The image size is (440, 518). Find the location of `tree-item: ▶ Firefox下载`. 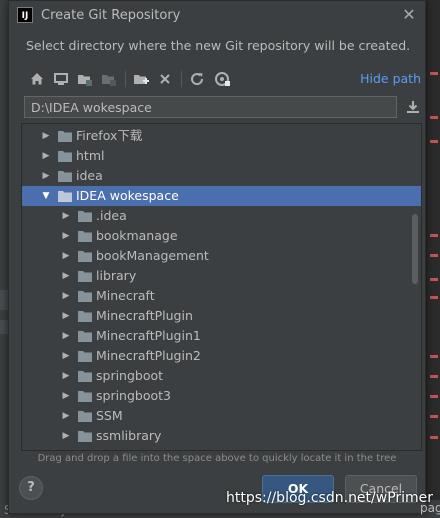

tree-item: ▶ Firefox下载 is located at coordinates (221, 136).